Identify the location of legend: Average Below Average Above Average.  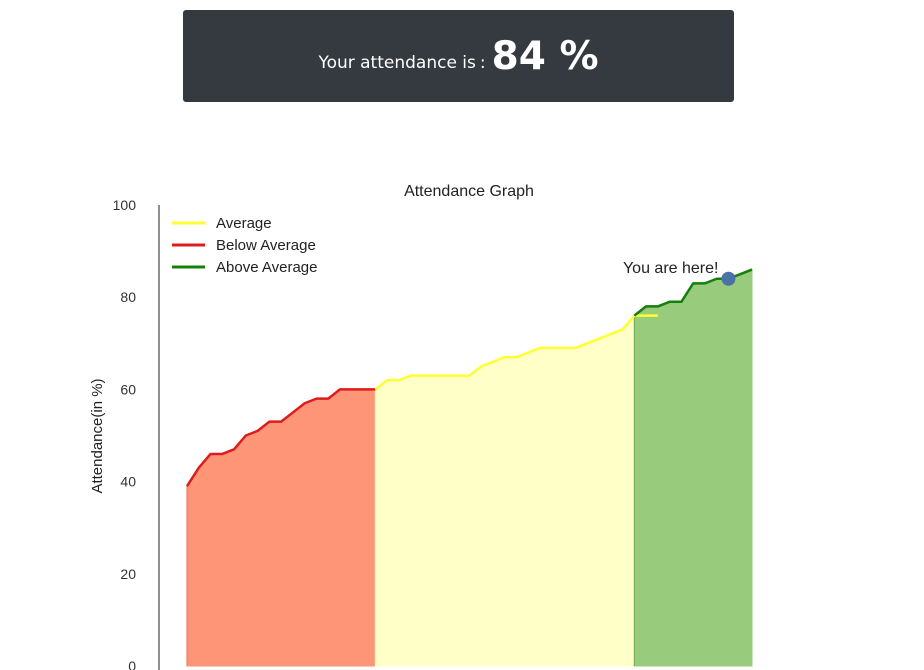
(244, 245).